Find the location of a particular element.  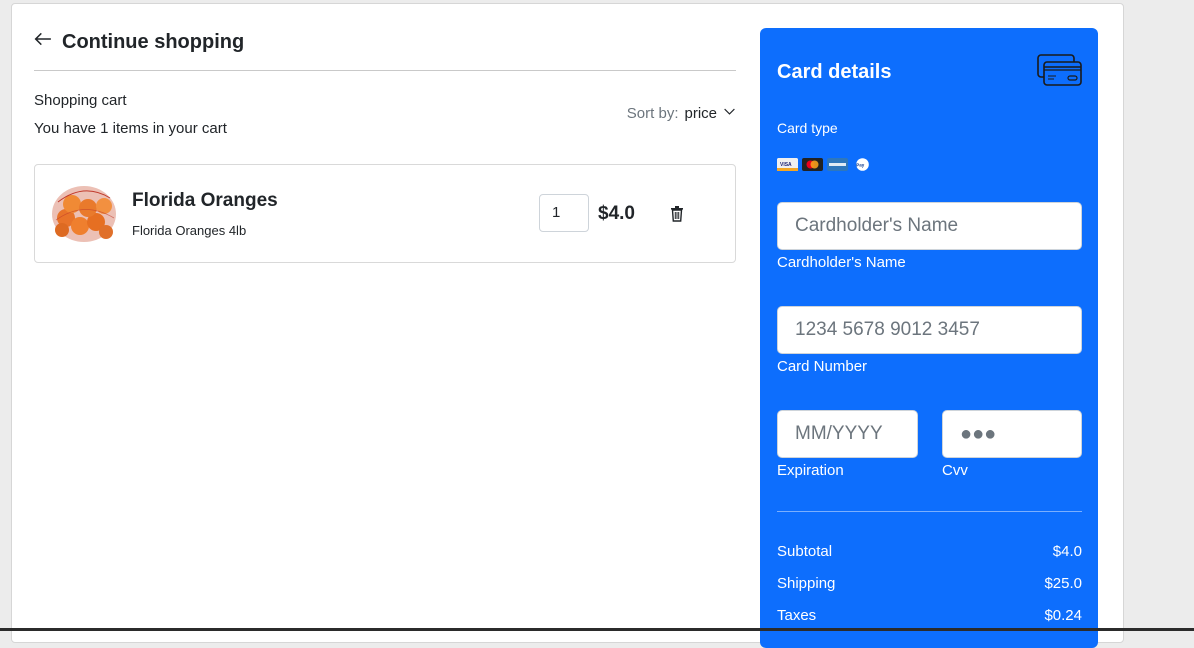

summary-value: $4.0 is located at coordinates (1067, 551).